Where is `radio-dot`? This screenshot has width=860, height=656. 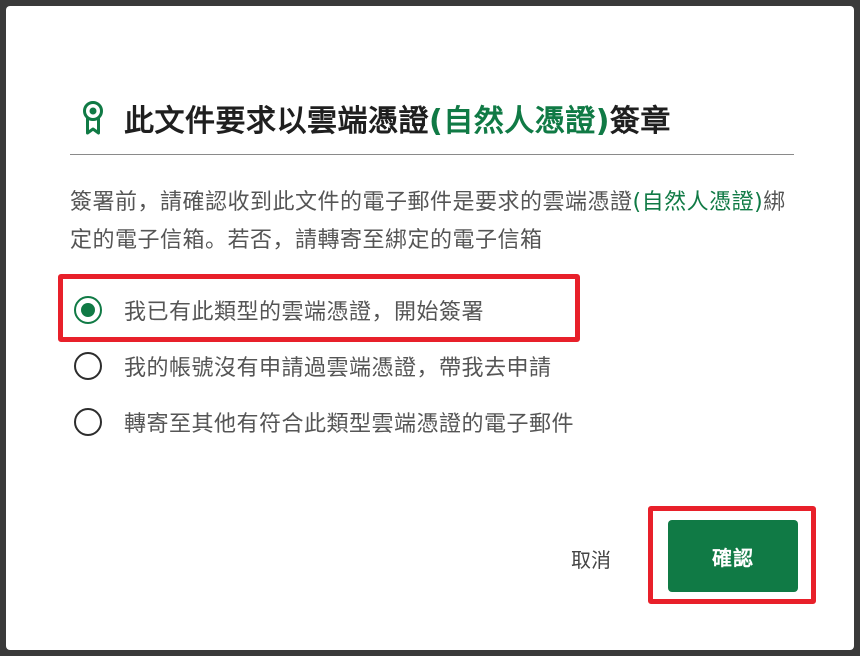 radio-dot is located at coordinates (88, 310).